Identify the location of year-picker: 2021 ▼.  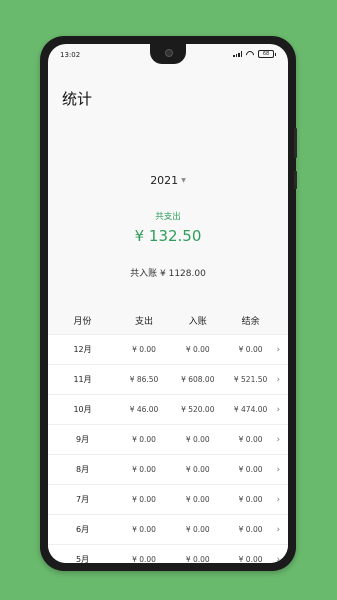
(168, 180).